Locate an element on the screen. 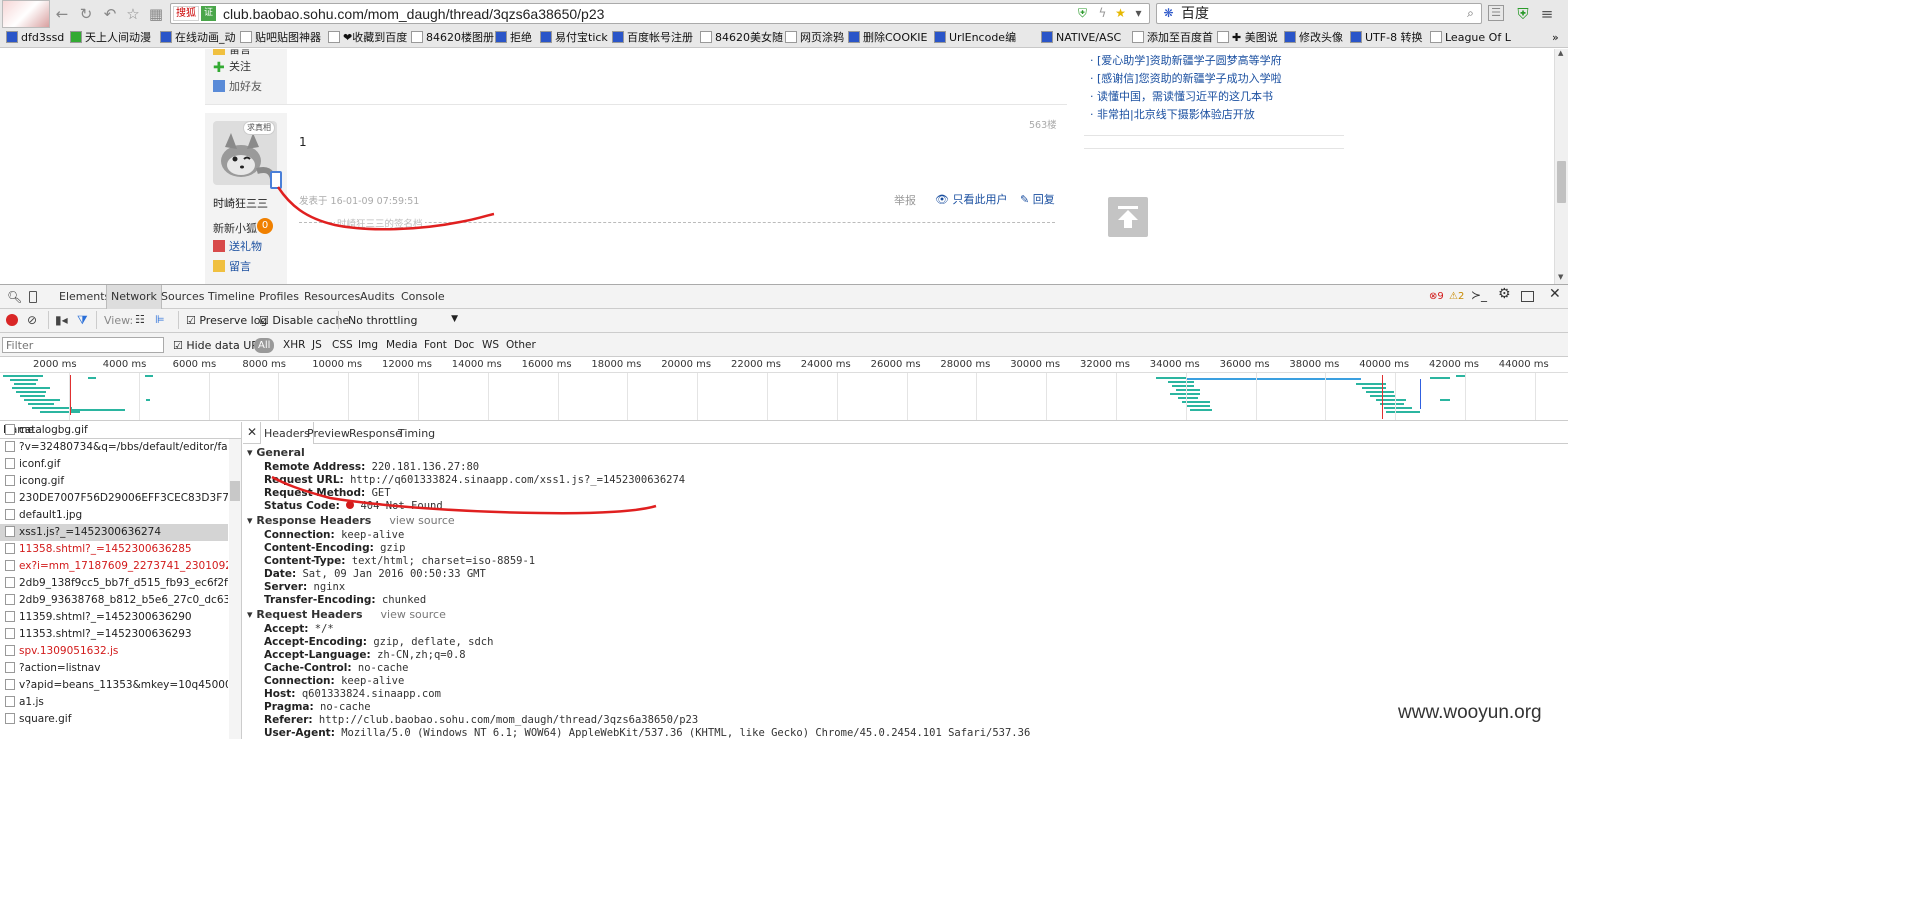 The height and width of the screenshot is (904, 1920). filter-type-img: Img is located at coordinates (368, 345).